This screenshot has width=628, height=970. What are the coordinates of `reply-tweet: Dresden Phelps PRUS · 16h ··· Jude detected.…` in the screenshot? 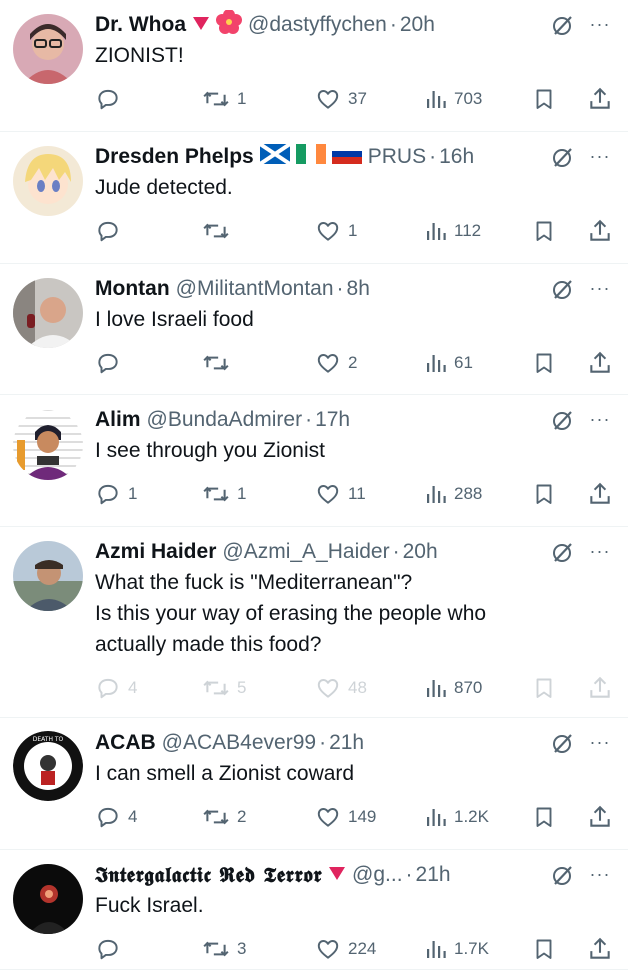 It's located at (314, 198).